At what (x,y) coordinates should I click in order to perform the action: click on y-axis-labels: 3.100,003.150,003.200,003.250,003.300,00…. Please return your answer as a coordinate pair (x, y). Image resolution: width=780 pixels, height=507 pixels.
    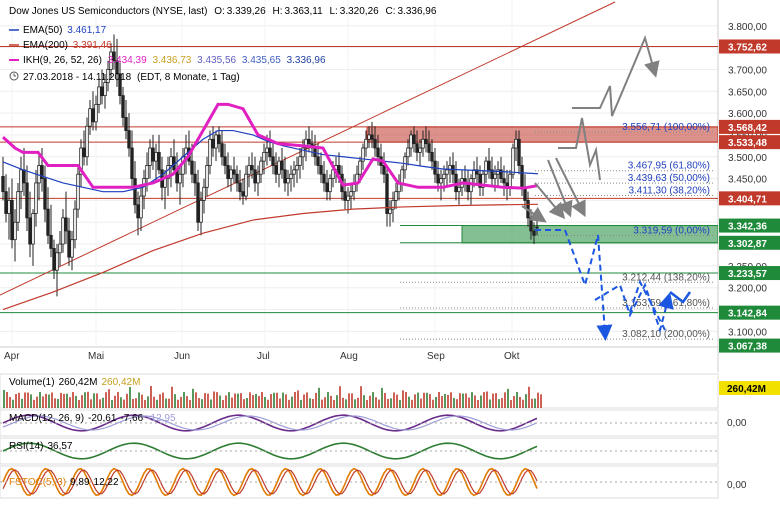
    Looking at the image, I should click on (747, 180).